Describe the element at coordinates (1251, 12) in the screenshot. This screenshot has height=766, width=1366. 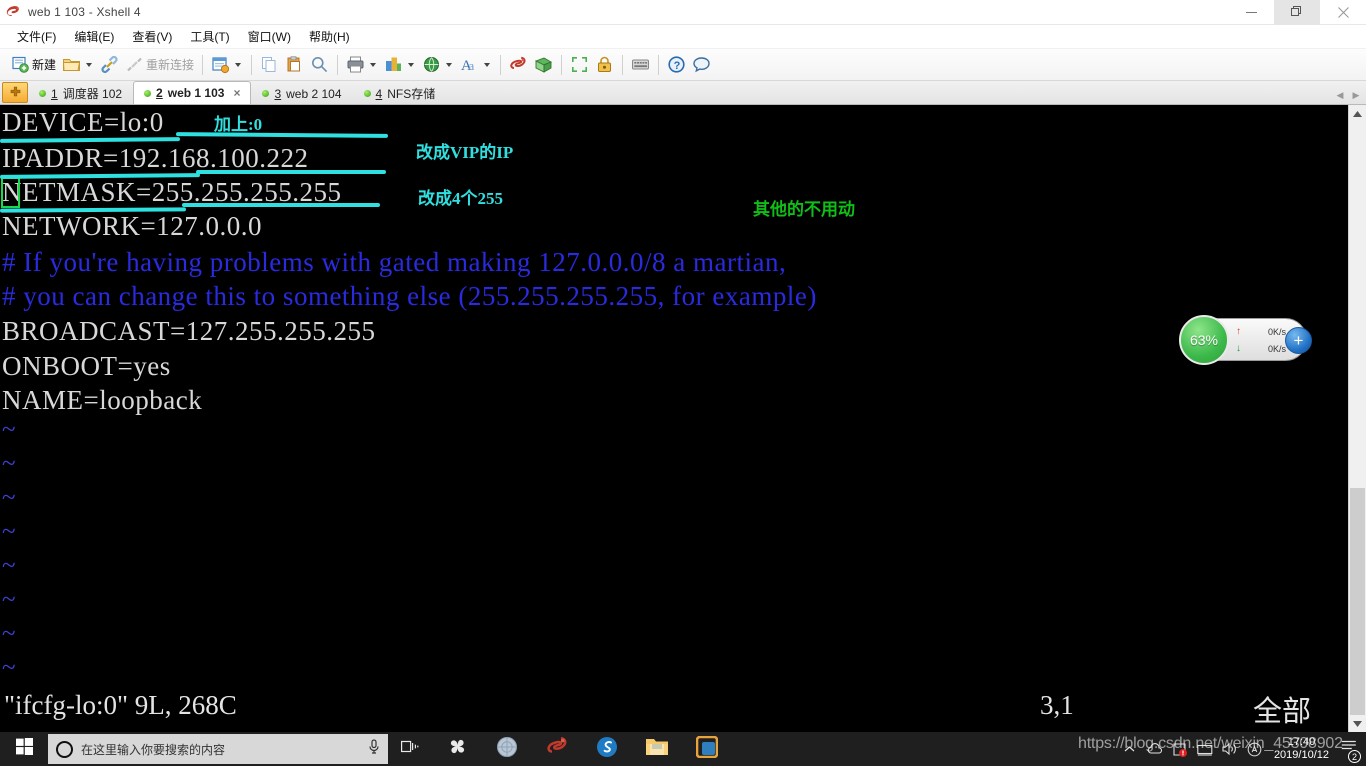
I see `minimize-button` at that location.